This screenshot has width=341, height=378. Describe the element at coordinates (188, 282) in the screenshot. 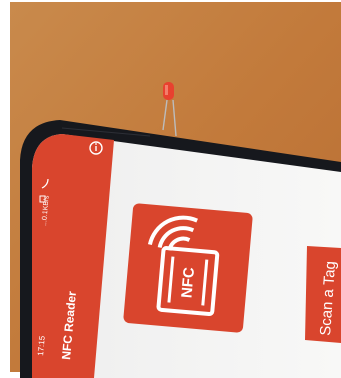

I see `nfc-logo-text: NFC` at that location.